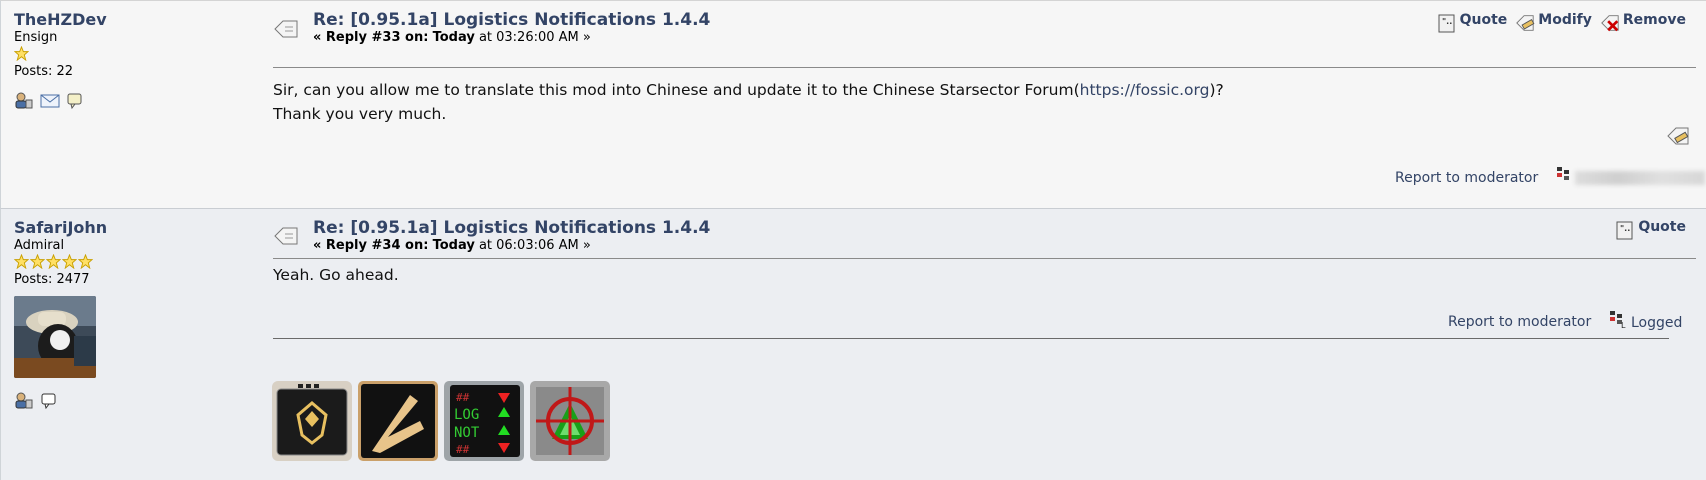 This screenshot has height=480, width=1706. I want to click on log-not-icon: ## LOG NOT ##, so click(484, 421).